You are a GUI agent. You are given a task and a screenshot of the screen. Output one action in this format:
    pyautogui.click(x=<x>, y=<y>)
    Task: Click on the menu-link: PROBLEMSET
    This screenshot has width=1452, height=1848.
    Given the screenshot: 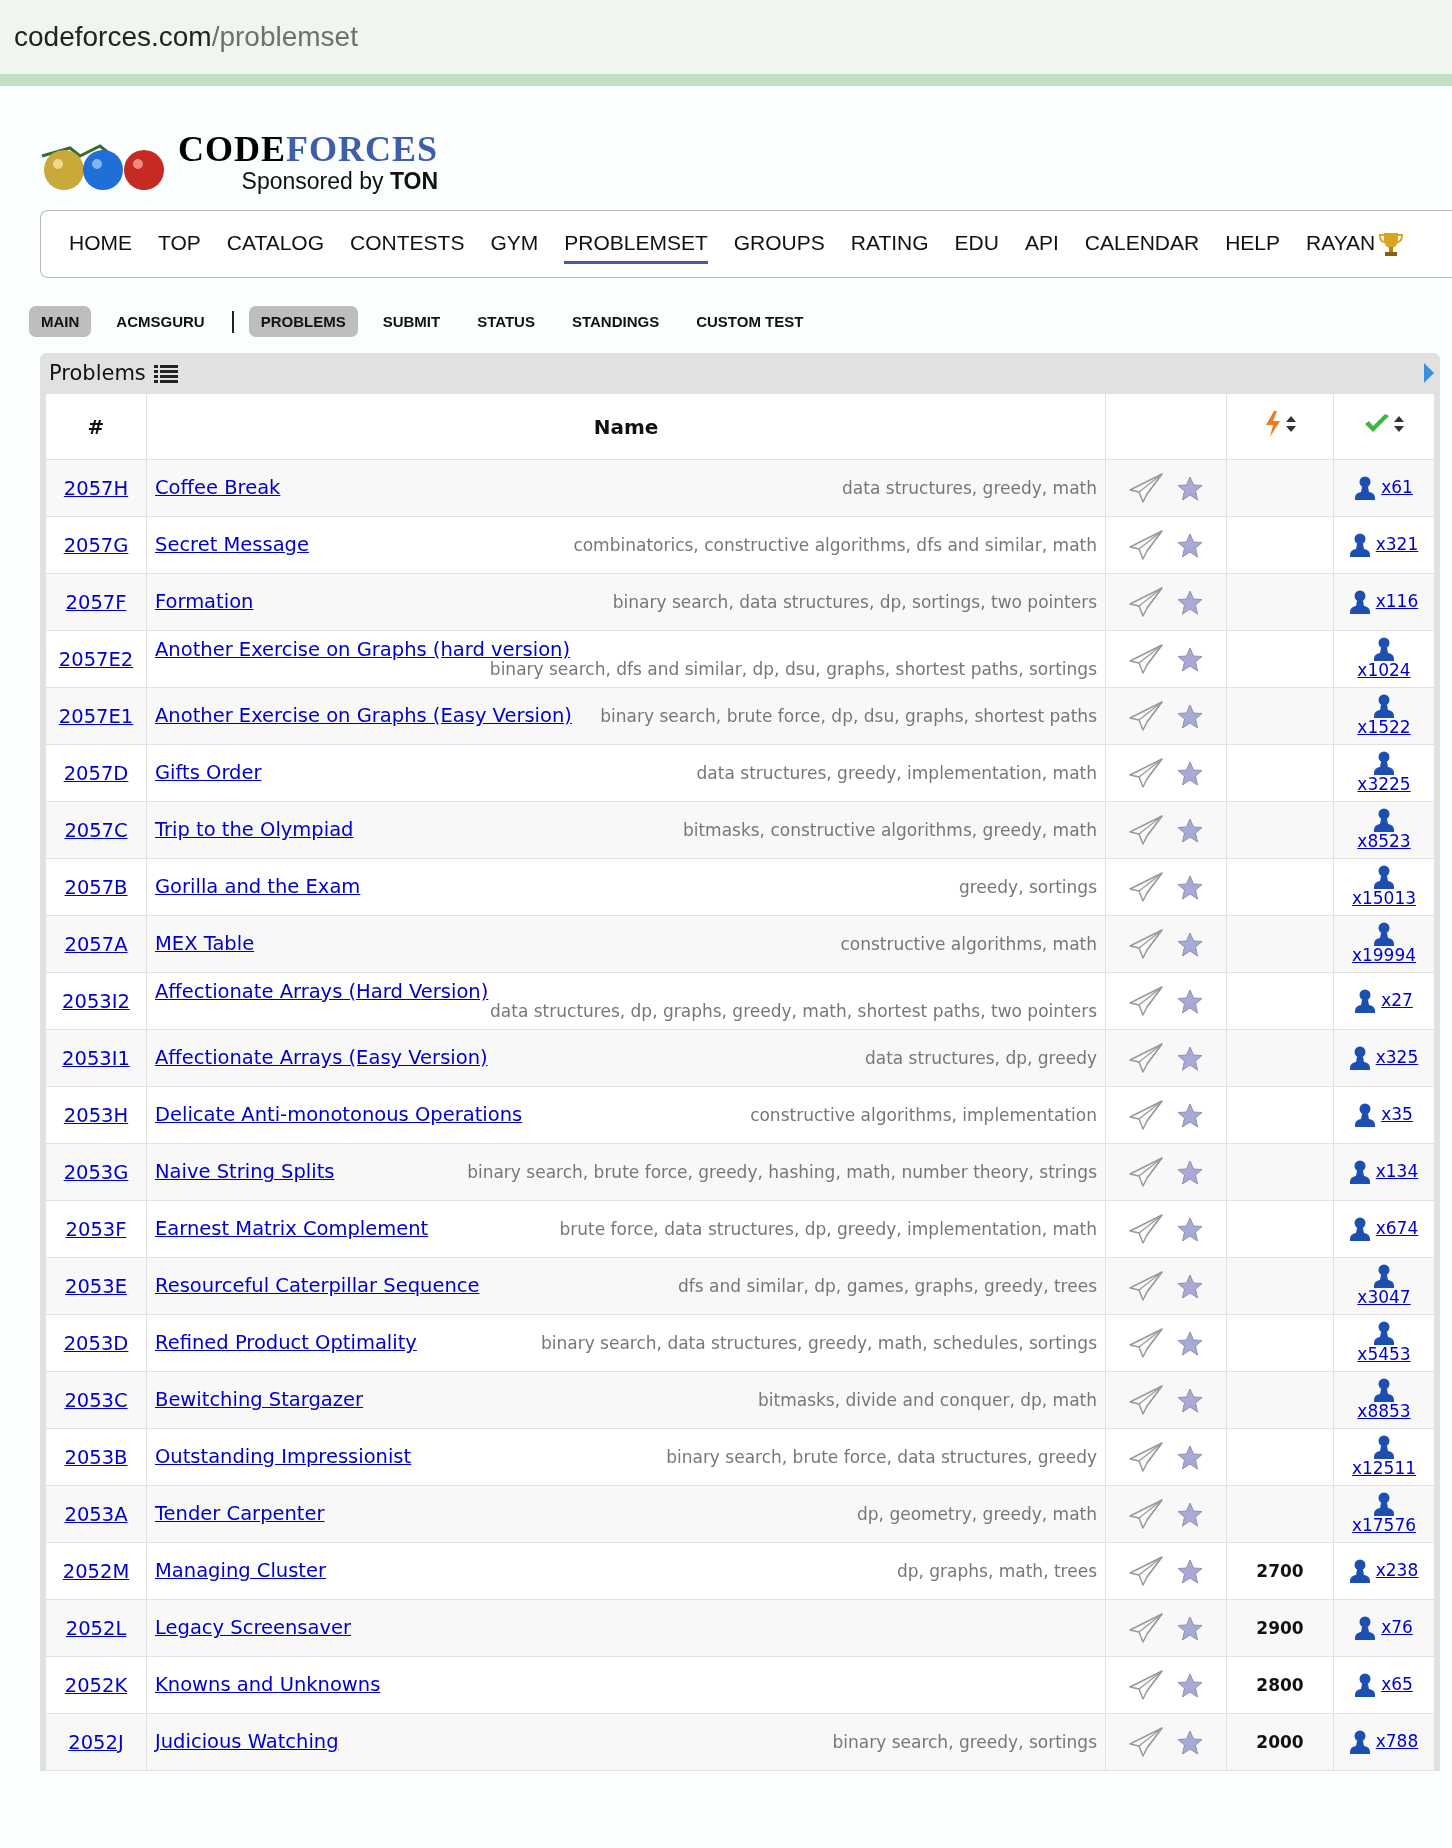 What is the action you would take?
    pyautogui.click(x=636, y=244)
    